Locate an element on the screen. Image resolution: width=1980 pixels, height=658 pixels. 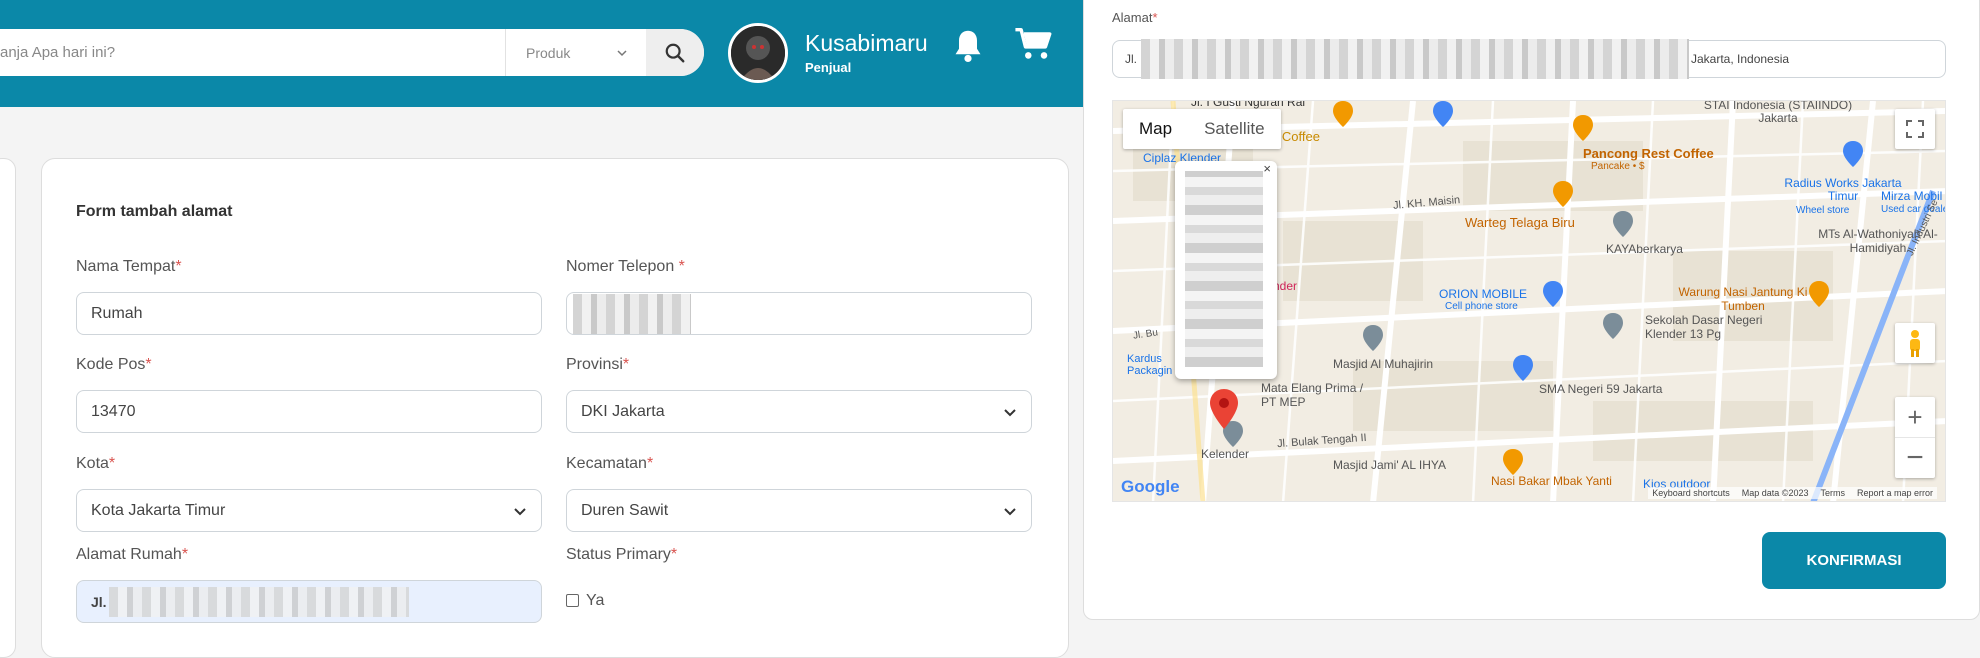
location-marker-icon is located at coordinates (1224, 409).